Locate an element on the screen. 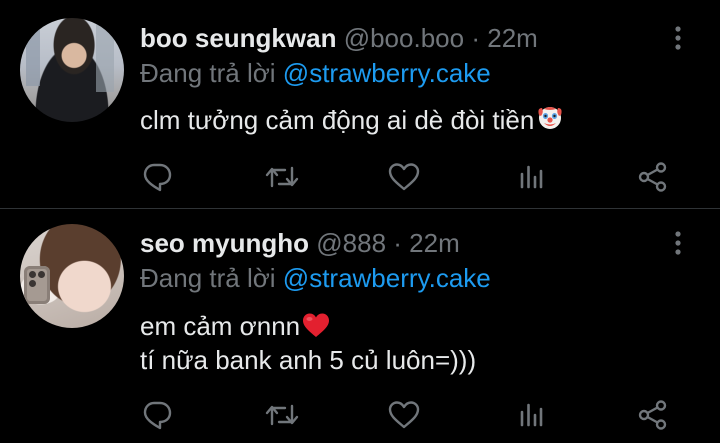  tweet-text-content: em cảm ơnnn is located at coordinates (220, 326).